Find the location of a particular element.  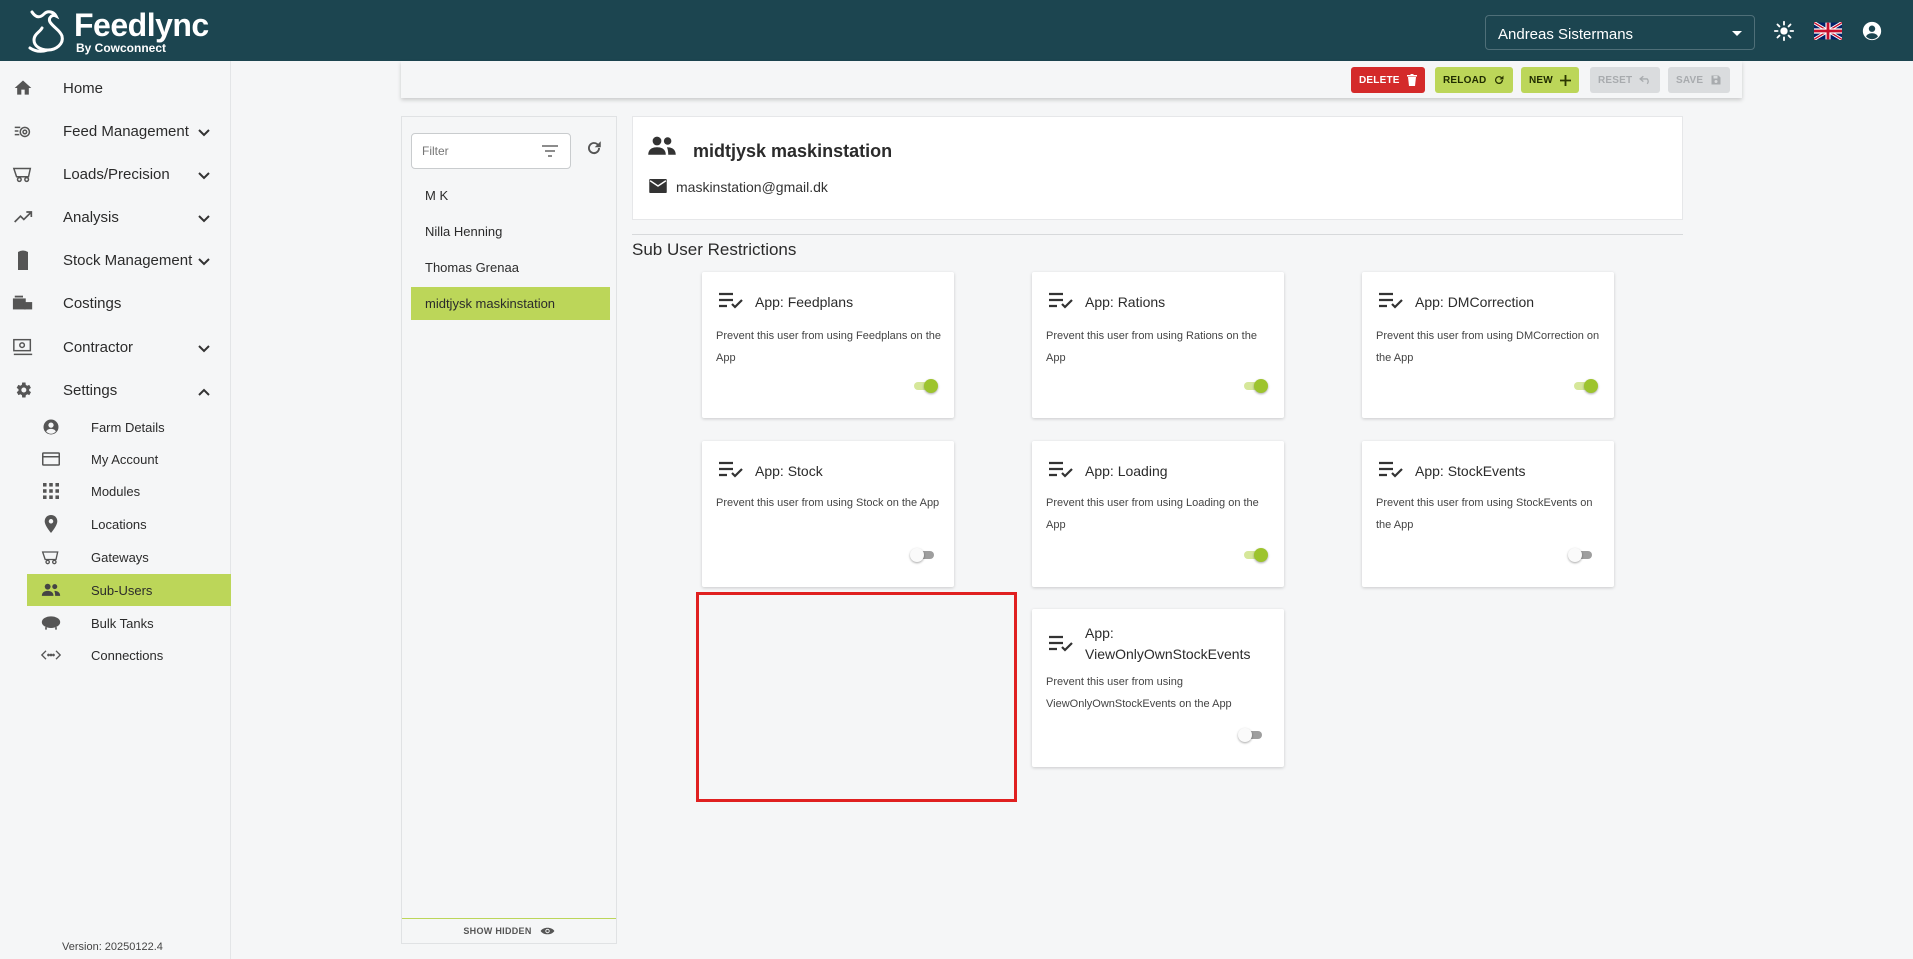

sidebar-item-settings: Settings is located at coordinates (115, 390).